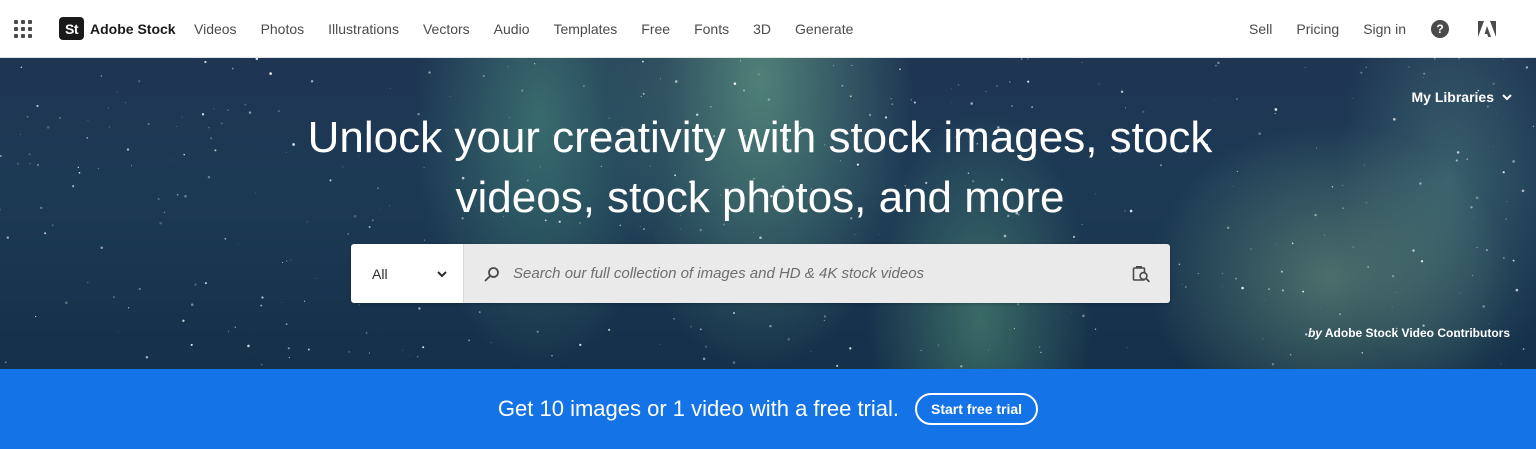  I want to click on sign-in-link: Sign in, so click(1384, 29).